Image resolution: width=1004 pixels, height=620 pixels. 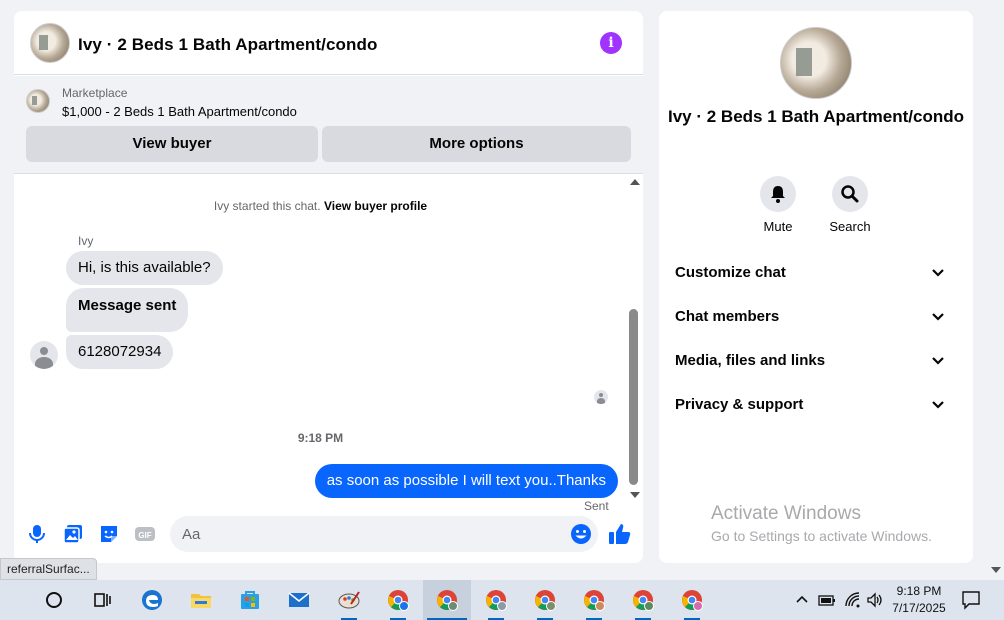 I want to click on battery-icon, so click(x=827, y=600).